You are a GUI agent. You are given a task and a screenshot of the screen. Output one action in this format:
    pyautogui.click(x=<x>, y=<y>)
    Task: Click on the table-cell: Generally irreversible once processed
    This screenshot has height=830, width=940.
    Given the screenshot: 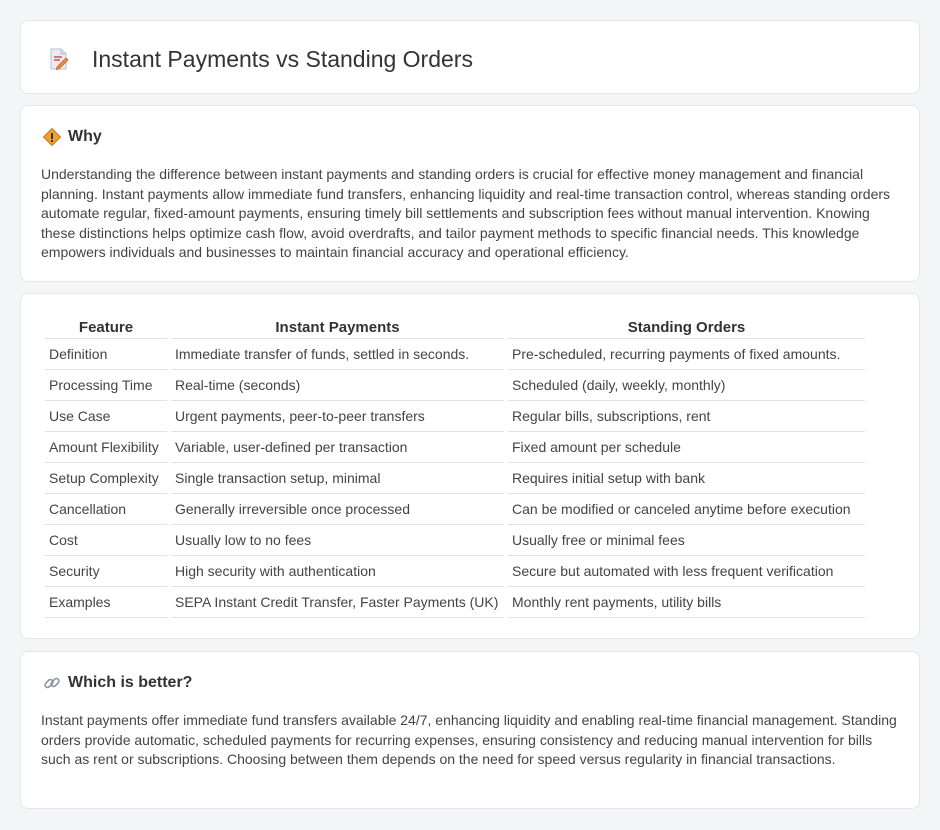 What is the action you would take?
    pyautogui.click(x=337, y=509)
    